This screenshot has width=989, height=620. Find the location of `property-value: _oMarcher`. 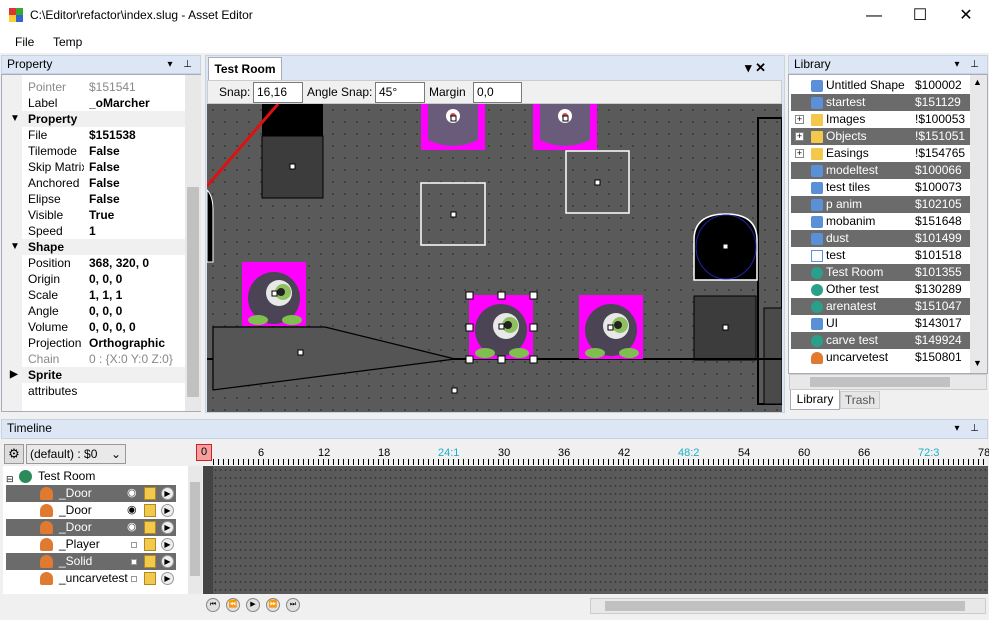

property-value: _oMarcher is located at coordinates (136, 103).